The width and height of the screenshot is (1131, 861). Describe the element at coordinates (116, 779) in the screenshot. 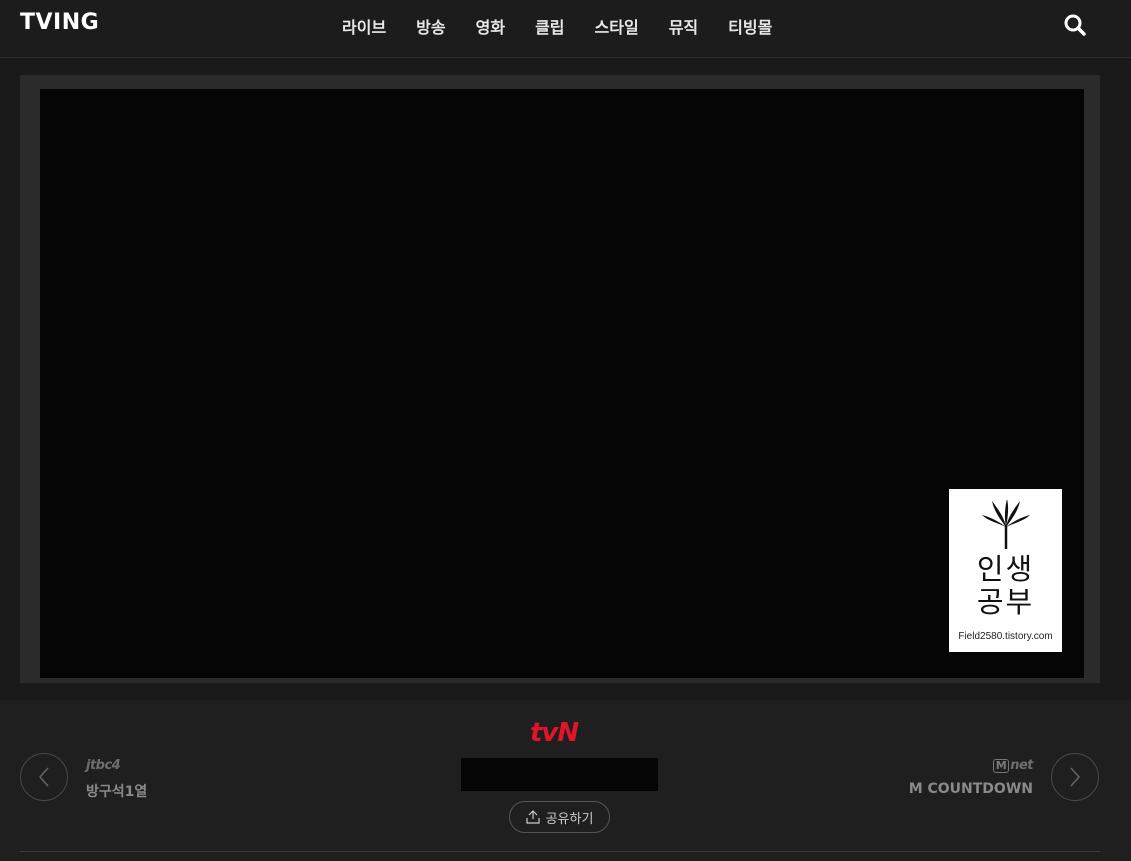

I see `prev-channel-info: jtbc4 방구석1열` at that location.